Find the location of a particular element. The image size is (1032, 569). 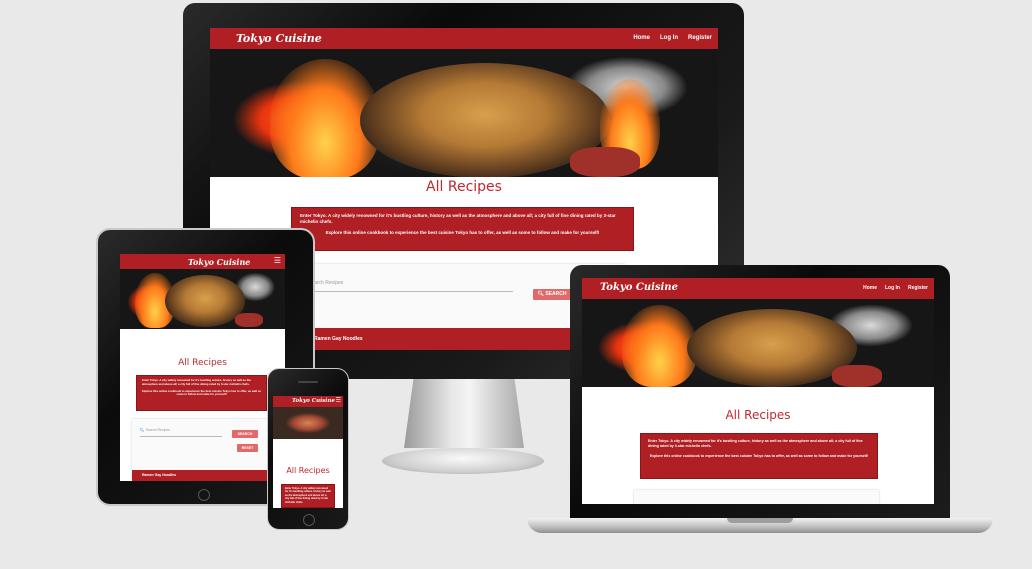

wok-noodles is located at coordinates (205, 301).